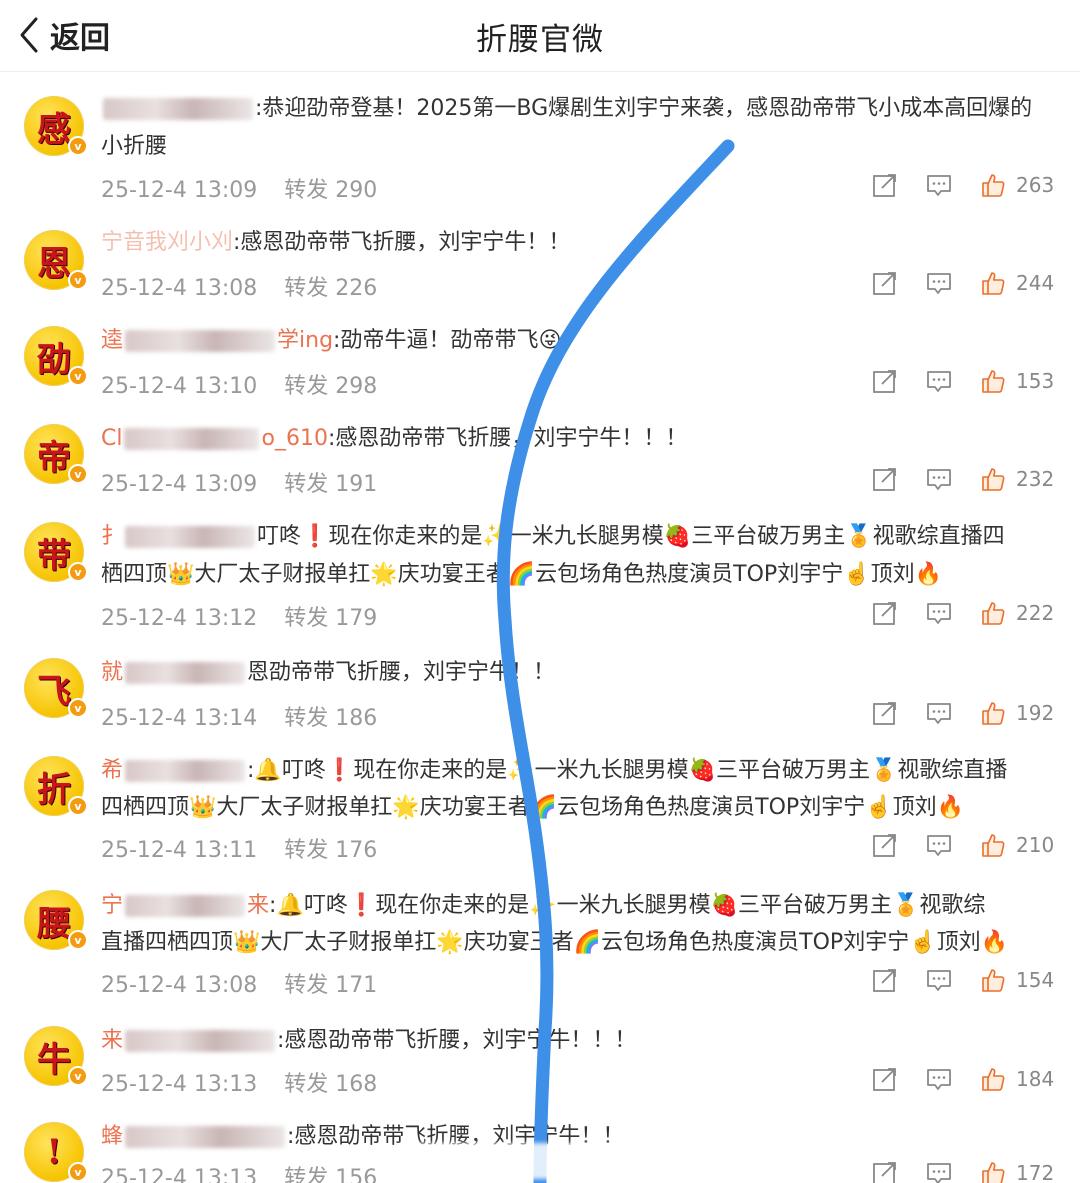  I want to click on like-count: 192, so click(1035, 713).